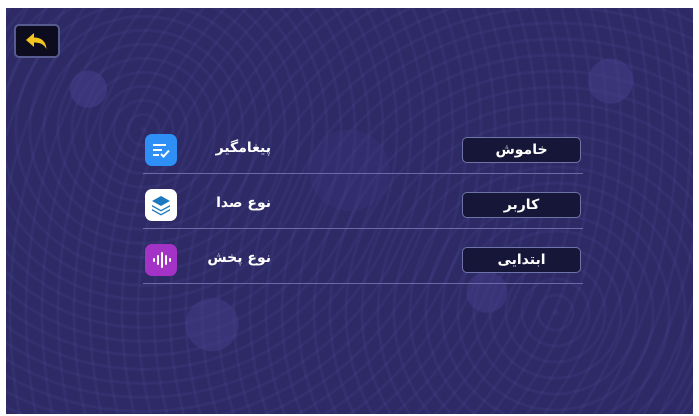 Image resolution: width=699 pixels, height=416 pixels. Describe the element at coordinates (363, 152) in the screenshot. I see `answering-machine-row: پیغامگیر خاموش` at that location.